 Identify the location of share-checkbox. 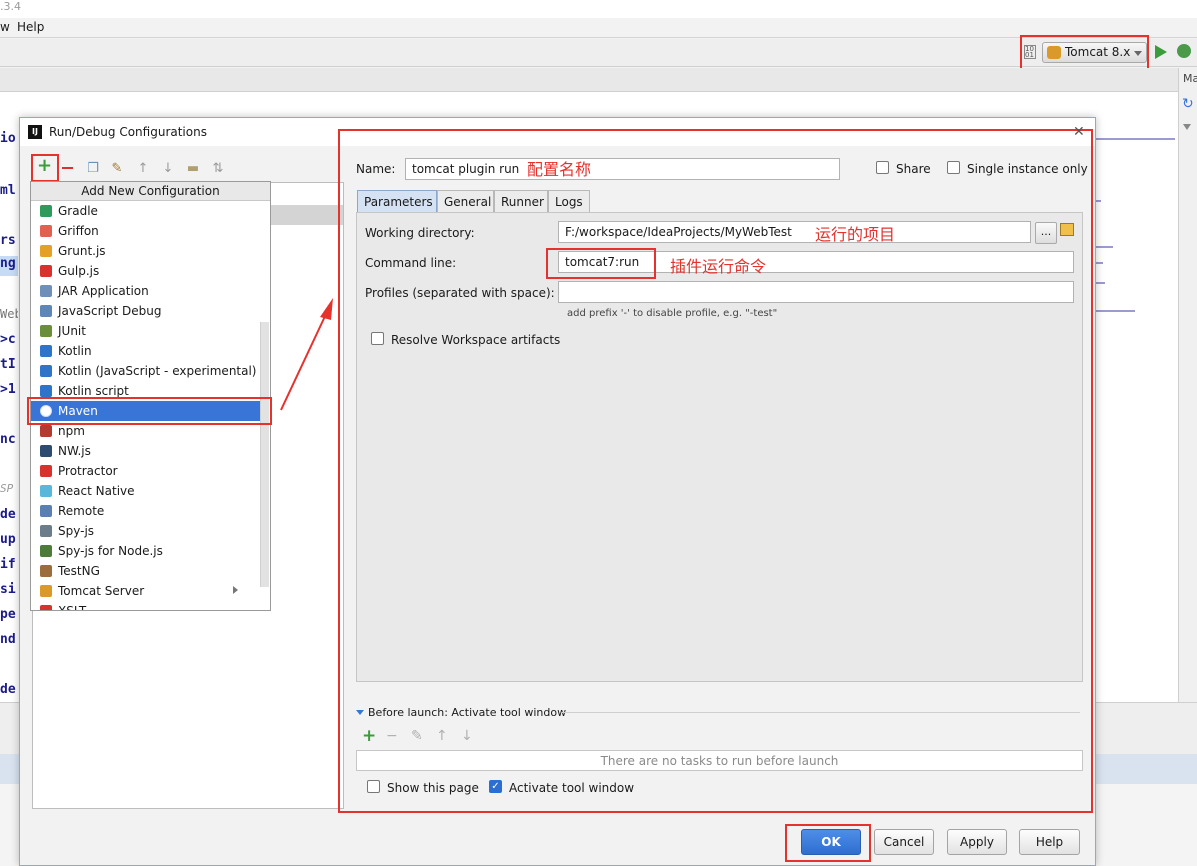
(882, 167).